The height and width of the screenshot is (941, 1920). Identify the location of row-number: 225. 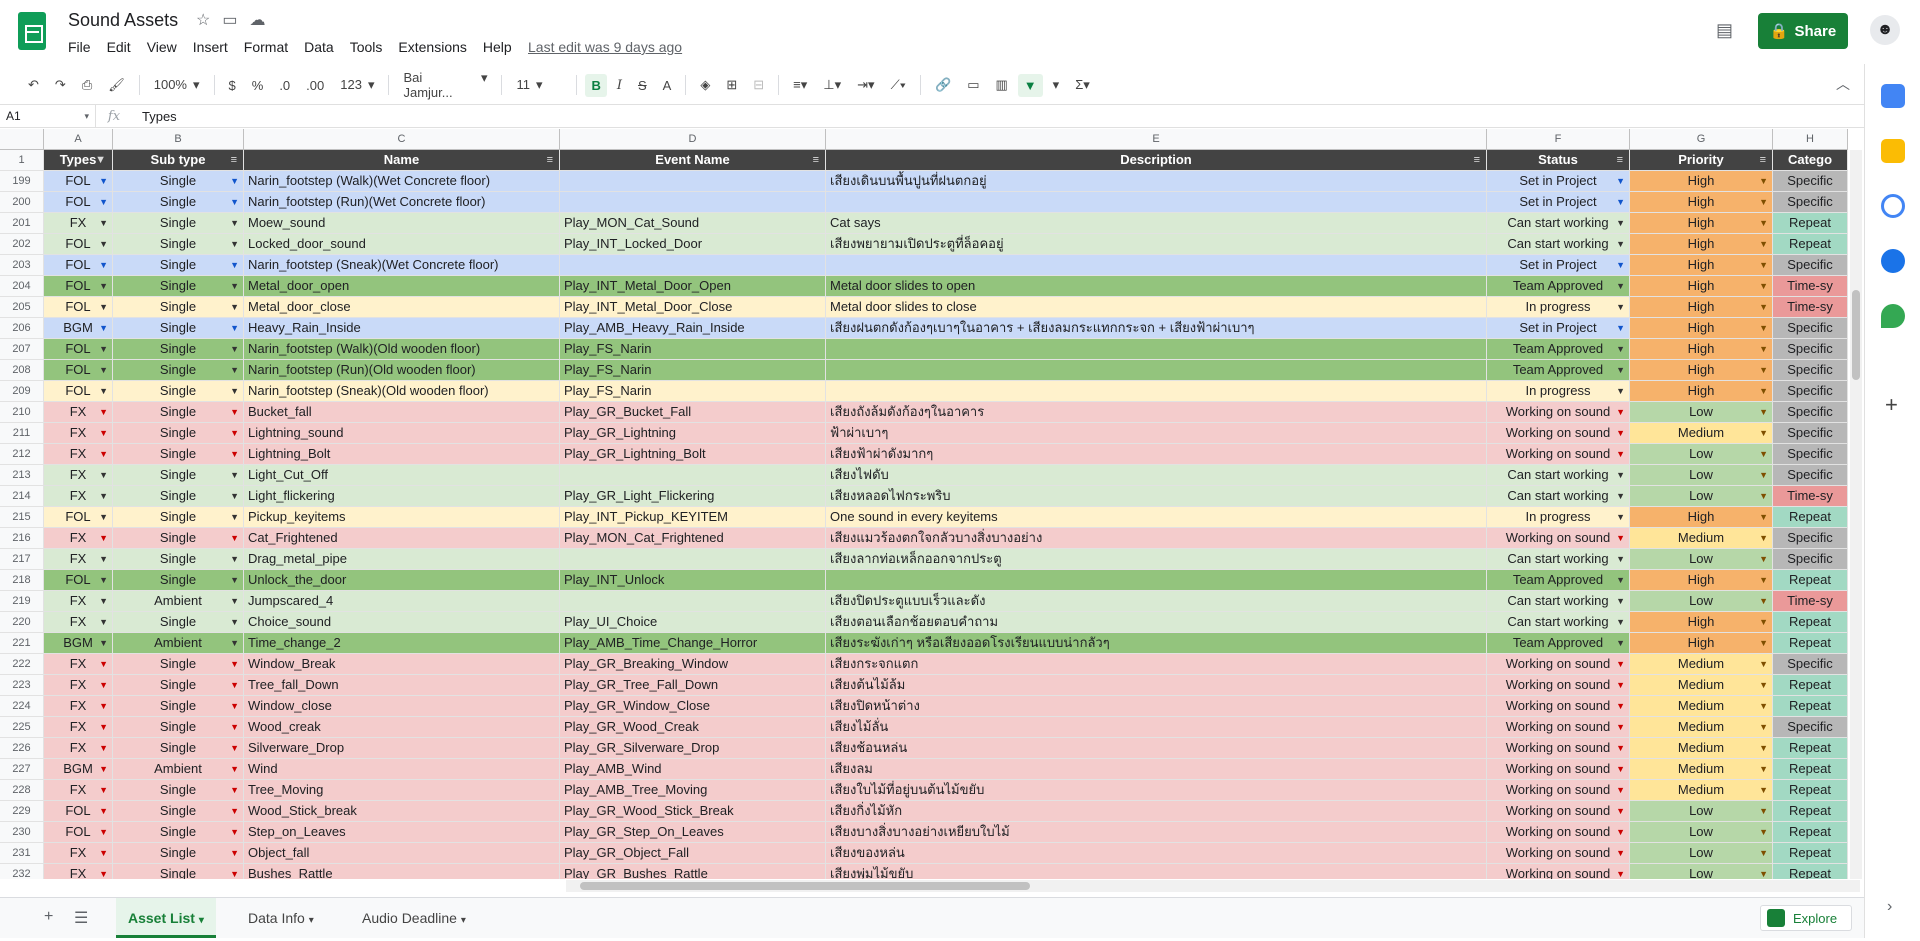
(22, 727).